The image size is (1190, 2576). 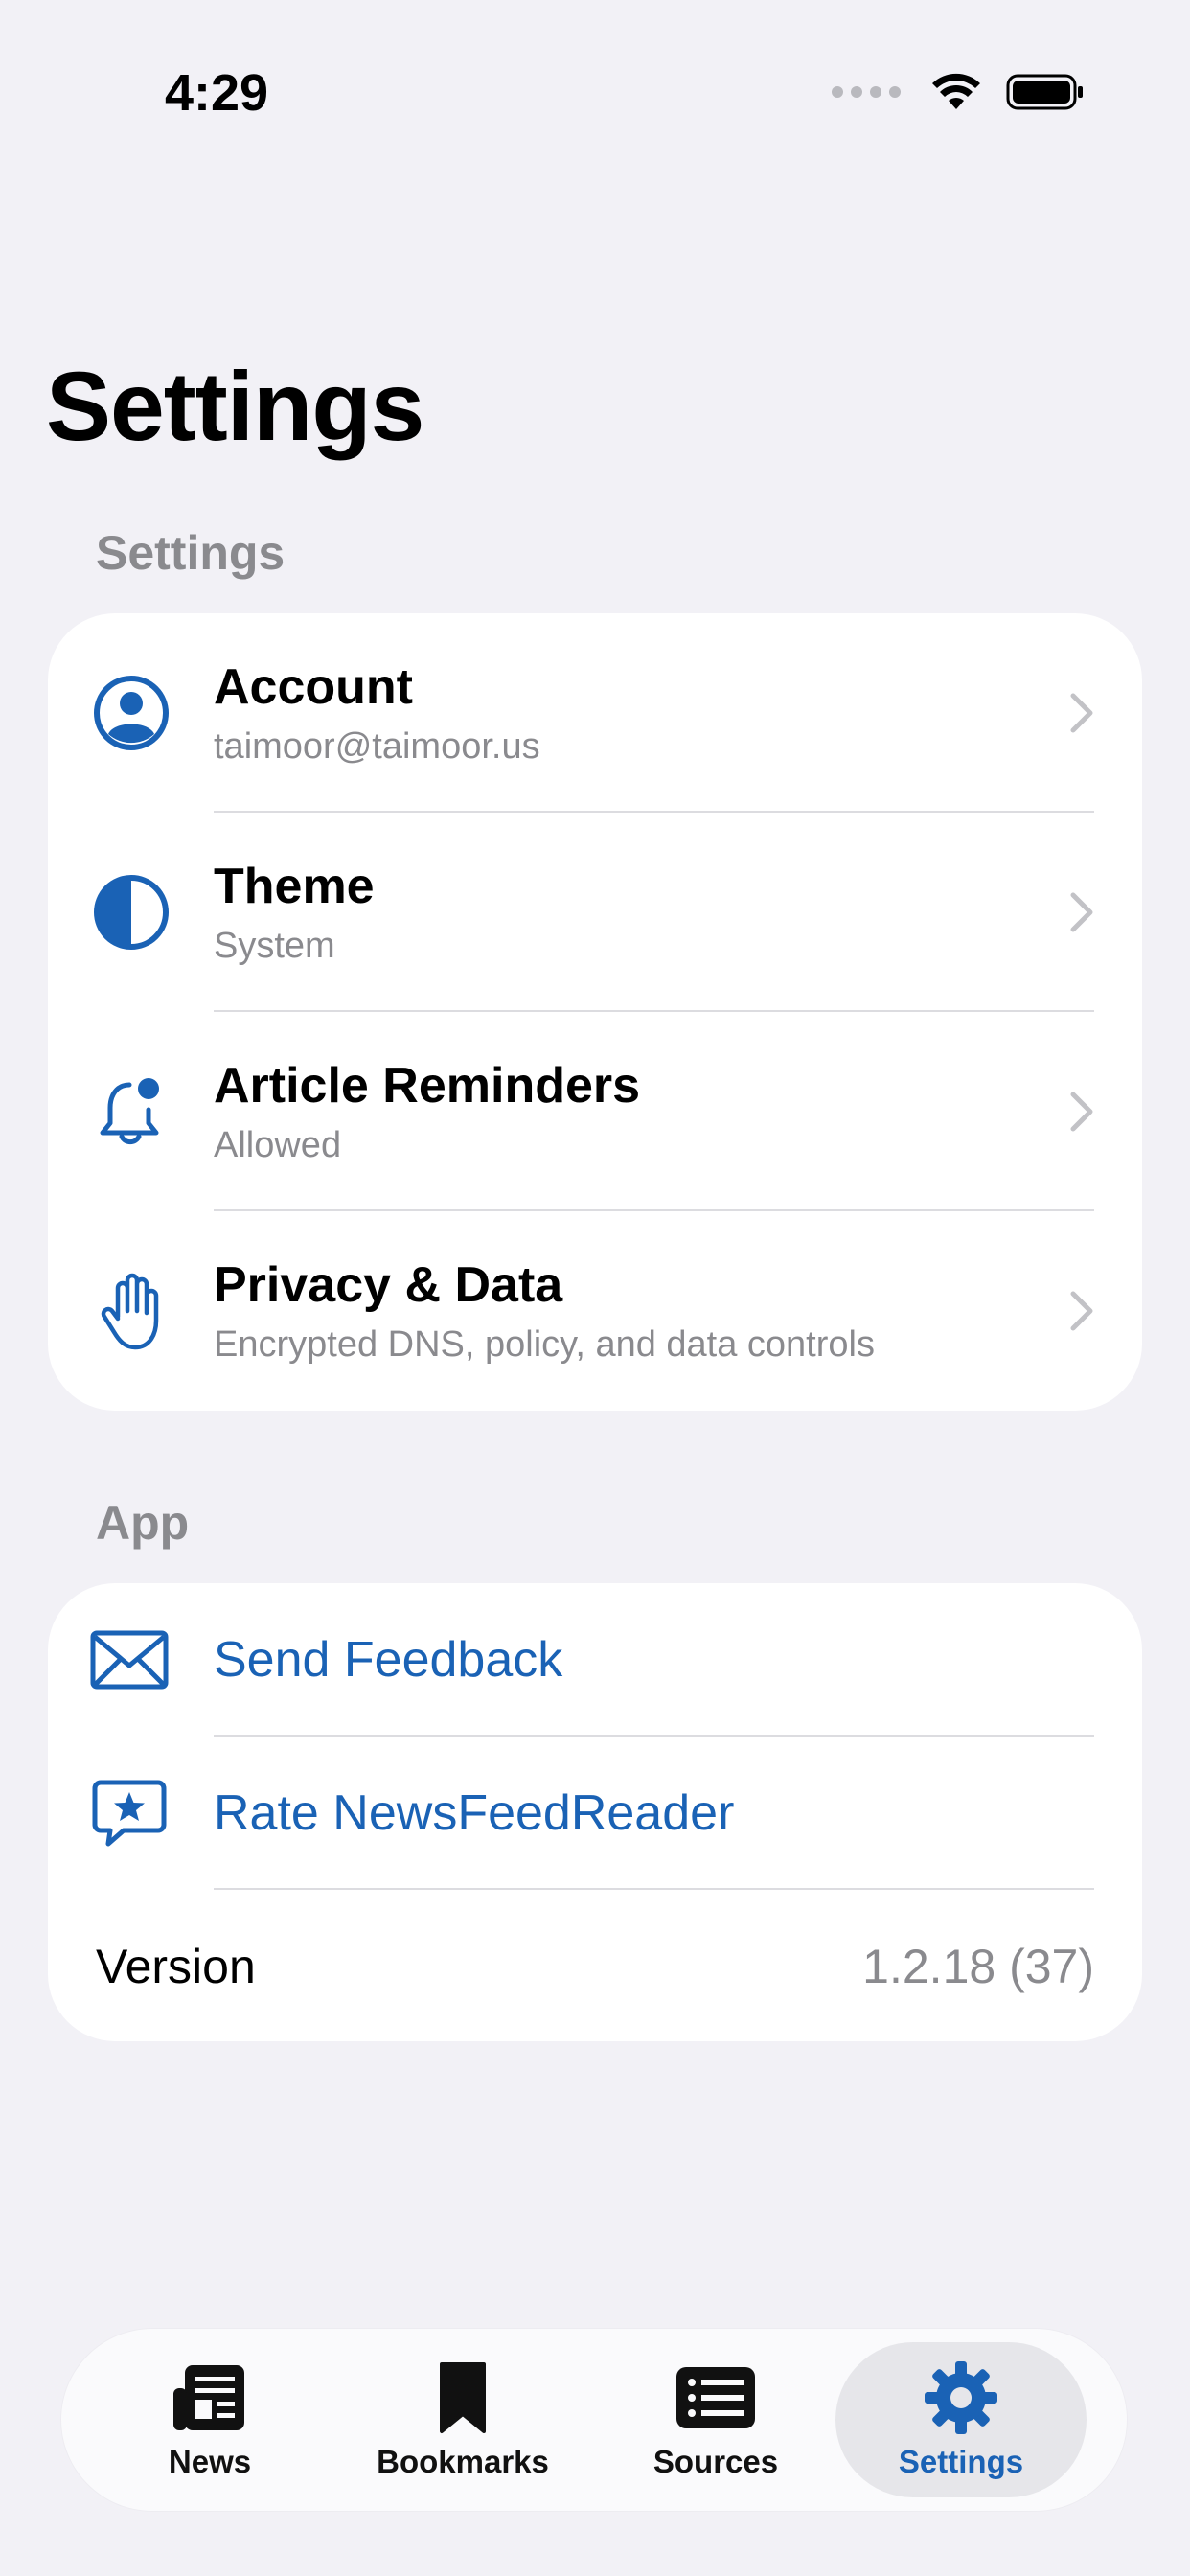 What do you see at coordinates (1044, 92) in the screenshot?
I see `battery-icon` at bounding box center [1044, 92].